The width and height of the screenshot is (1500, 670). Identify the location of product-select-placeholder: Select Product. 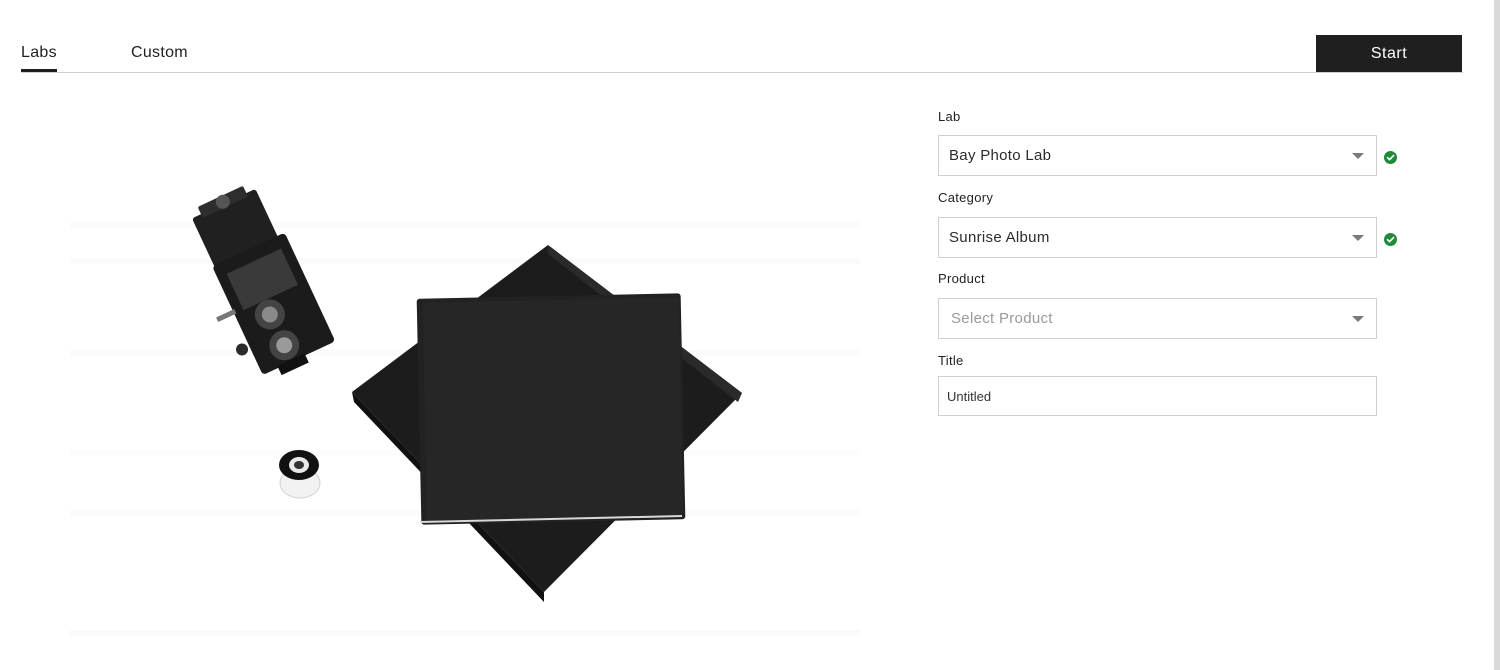
(1002, 318).